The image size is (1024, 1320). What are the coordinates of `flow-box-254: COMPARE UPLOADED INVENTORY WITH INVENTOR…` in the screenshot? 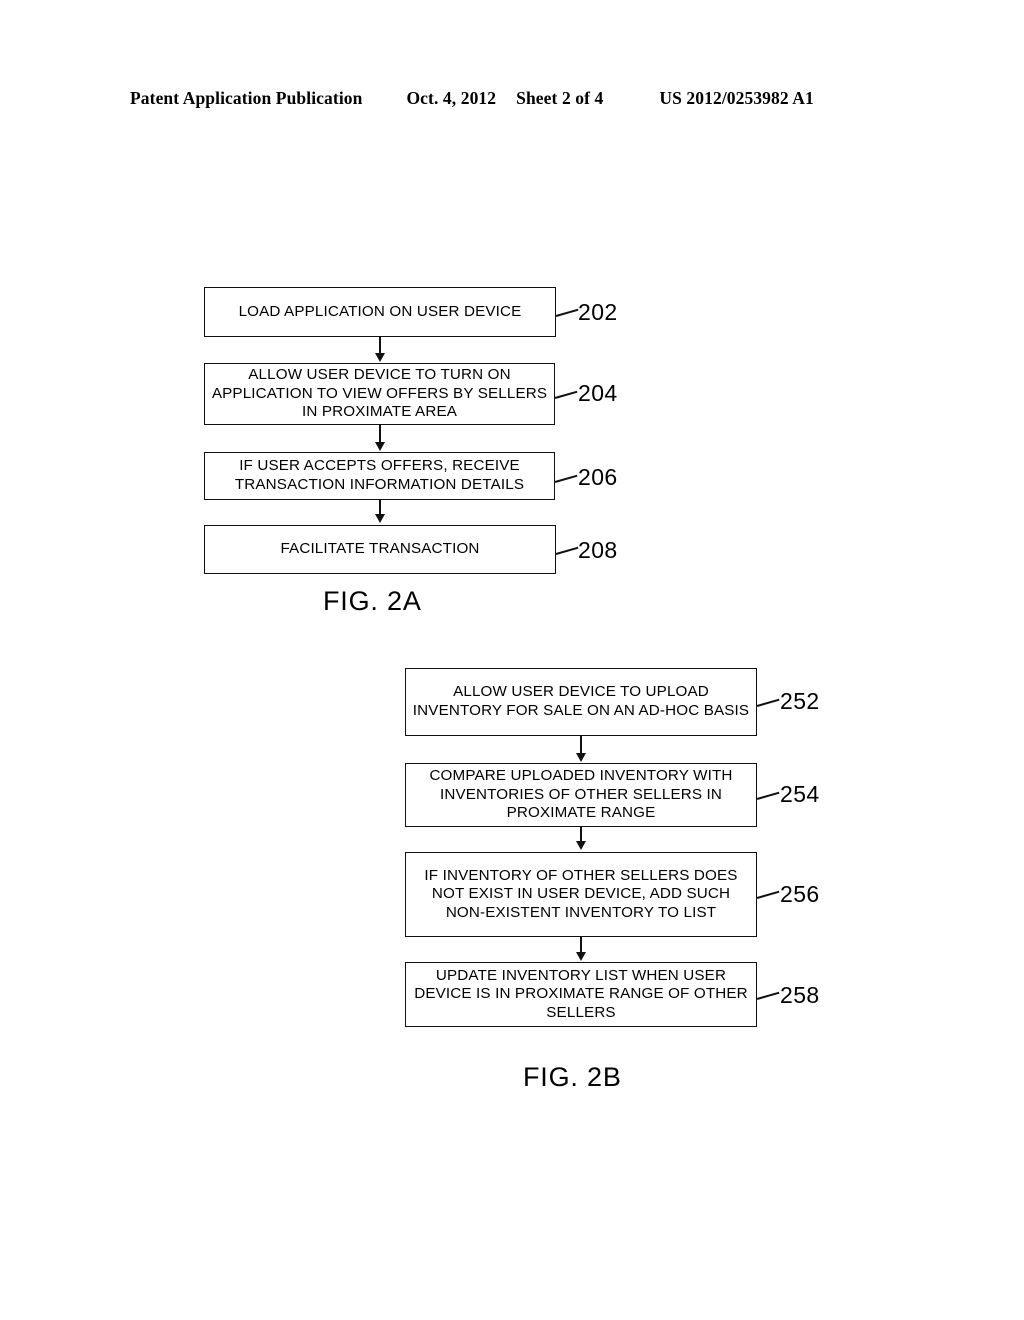 It's located at (581, 795).